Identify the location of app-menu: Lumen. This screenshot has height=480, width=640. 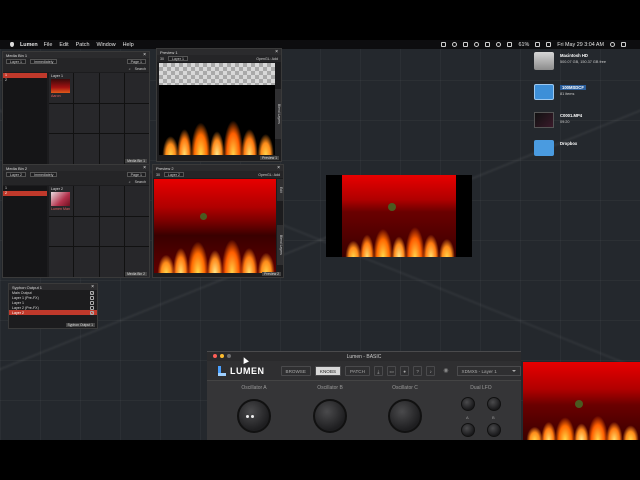
(29, 45).